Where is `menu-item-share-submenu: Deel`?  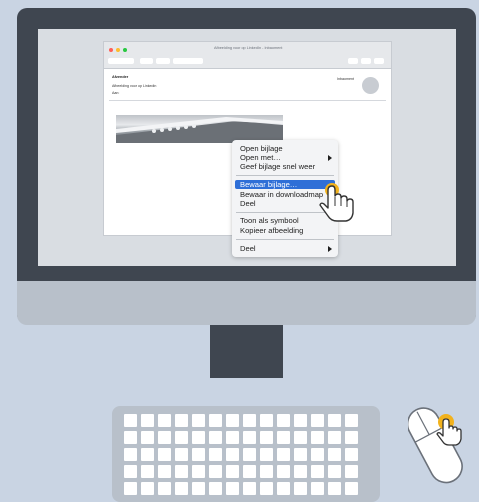
menu-item-share-submenu: Deel is located at coordinates (248, 248).